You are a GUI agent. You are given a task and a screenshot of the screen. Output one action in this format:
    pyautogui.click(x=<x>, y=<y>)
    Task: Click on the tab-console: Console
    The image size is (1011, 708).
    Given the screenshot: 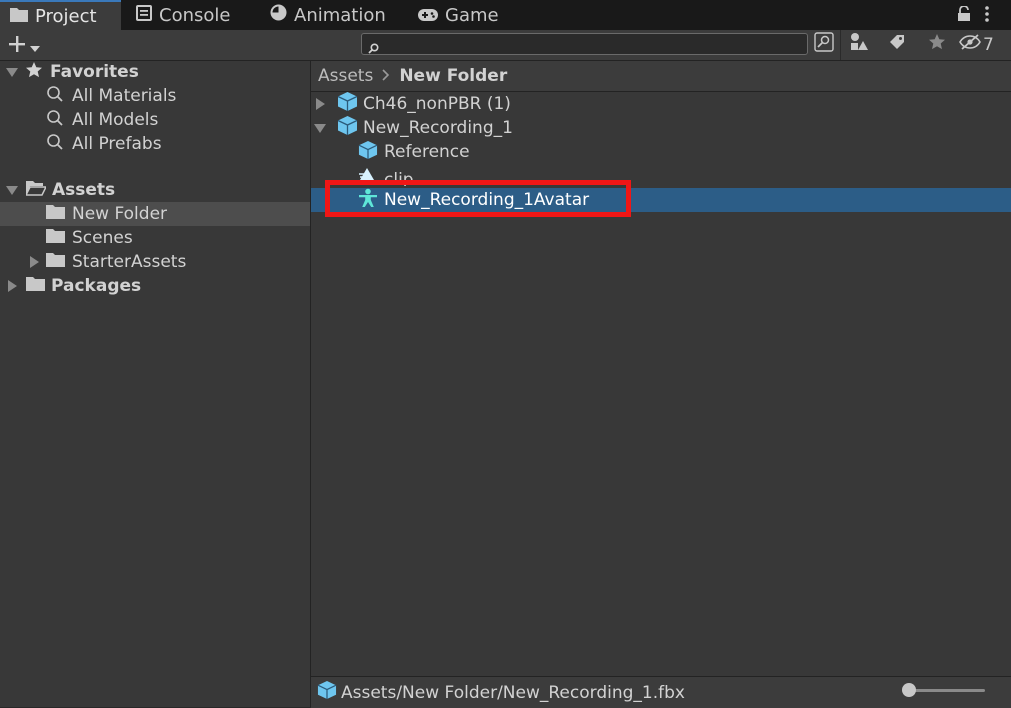 What is the action you would take?
    pyautogui.click(x=183, y=15)
    